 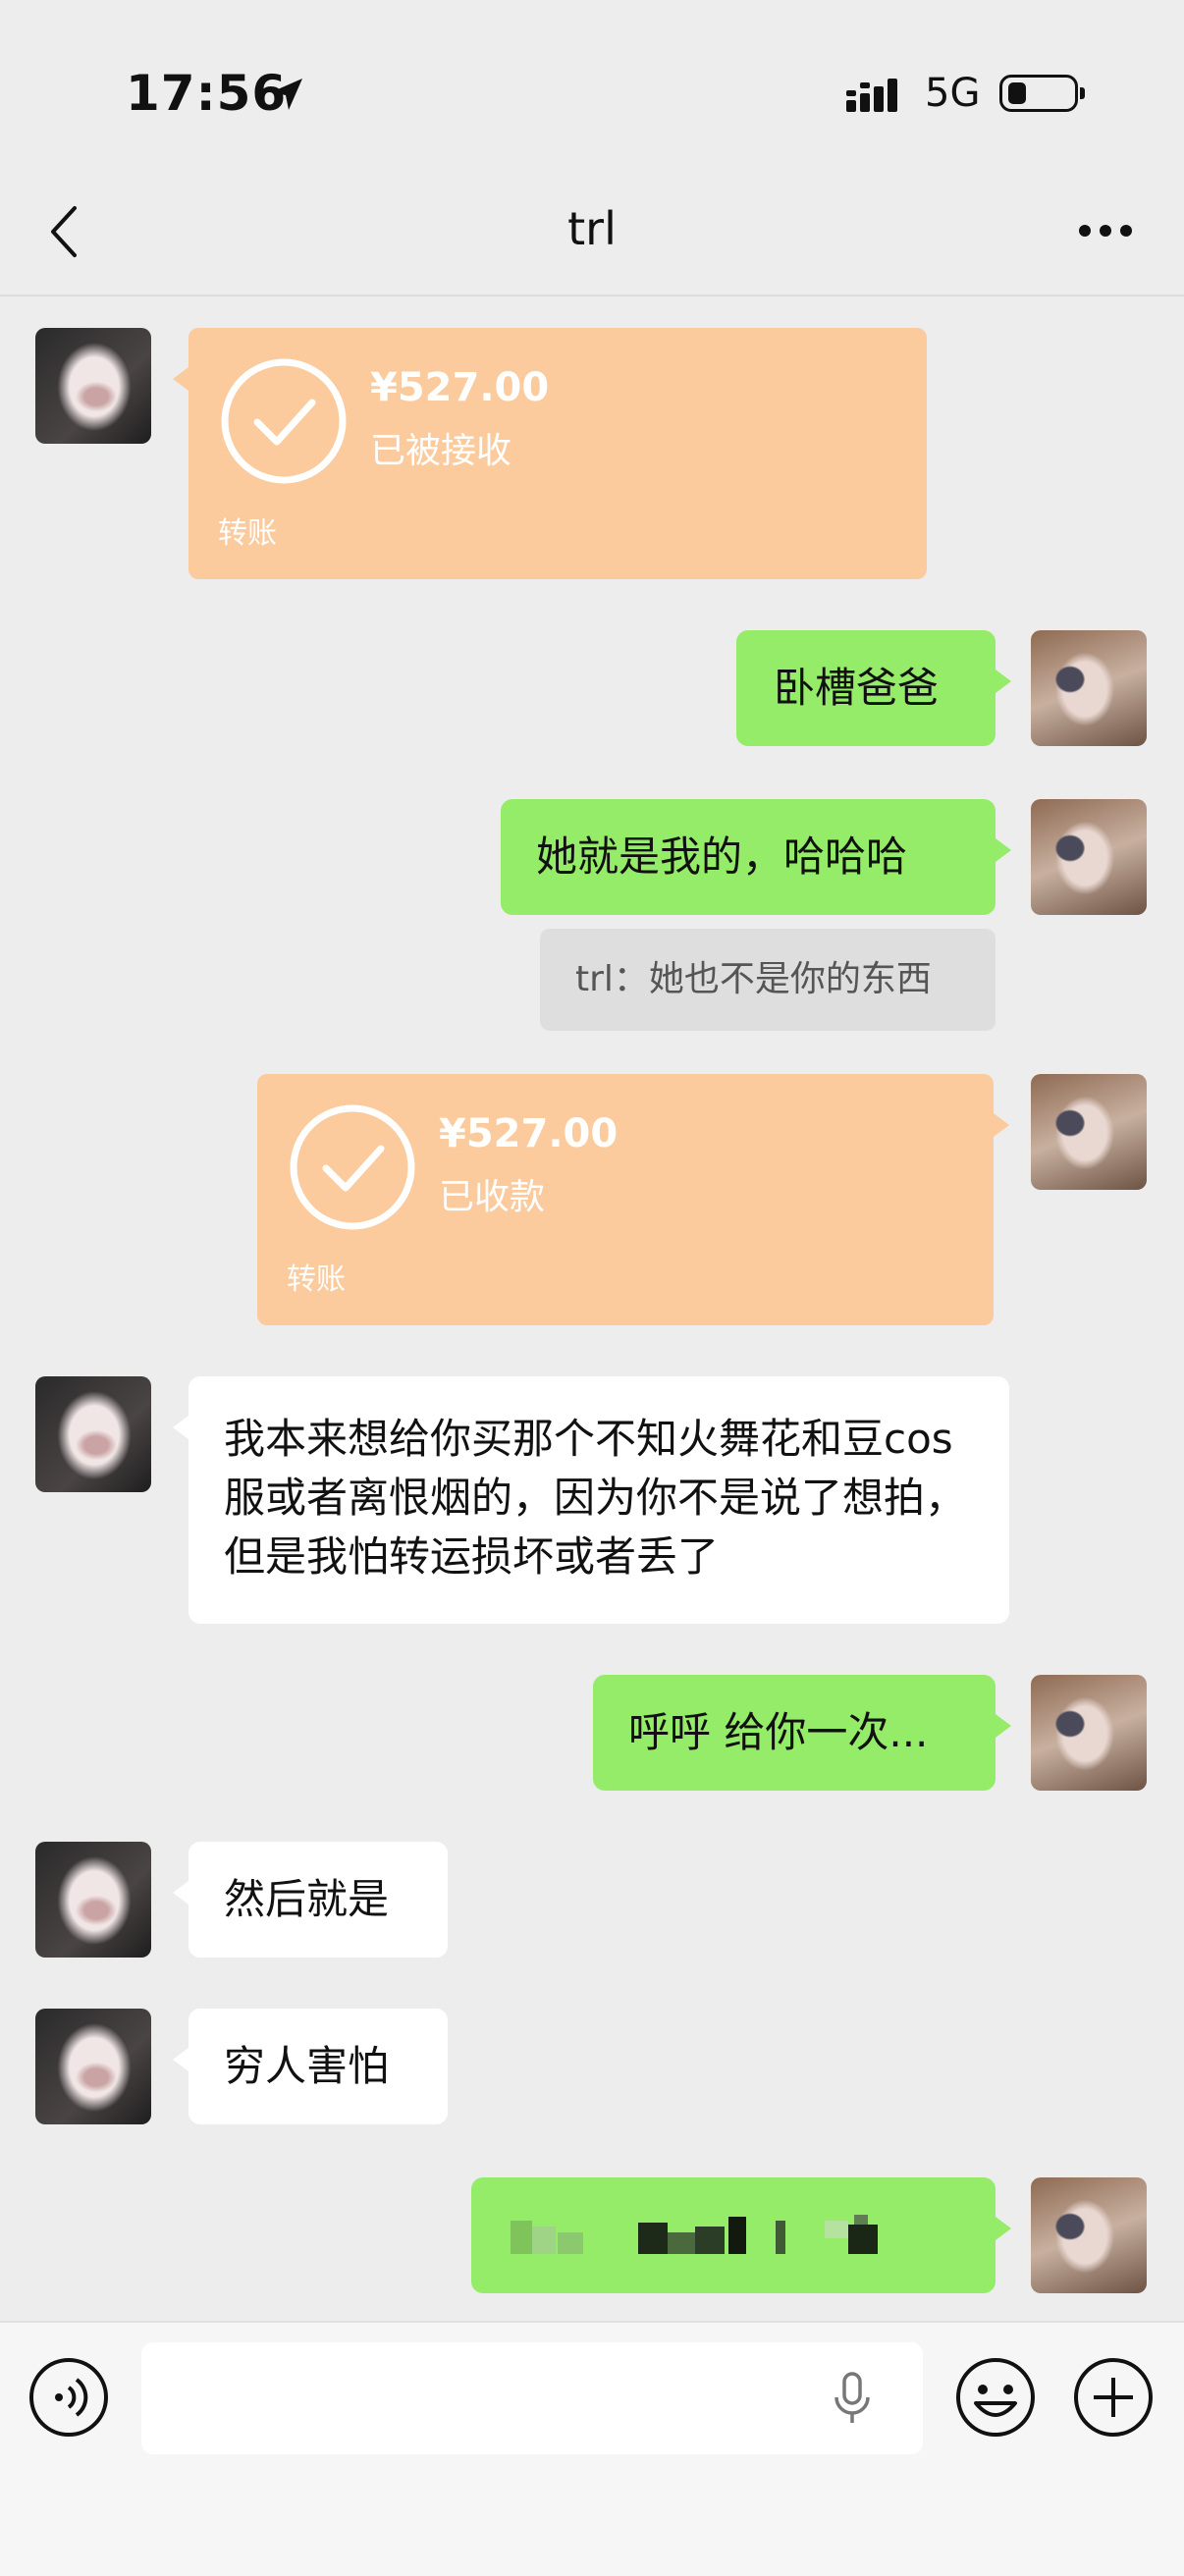 What do you see at coordinates (1105, 231) in the screenshot?
I see `more-options-icon` at bounding box center [1105, 231].